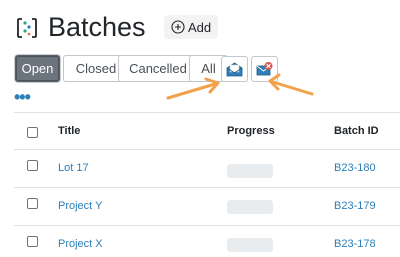 This screenshot has width=400, height=257. Describe the element at coordinates (355, 168) in the screenshot. I see `batch-id-link: B23-180` at that location.